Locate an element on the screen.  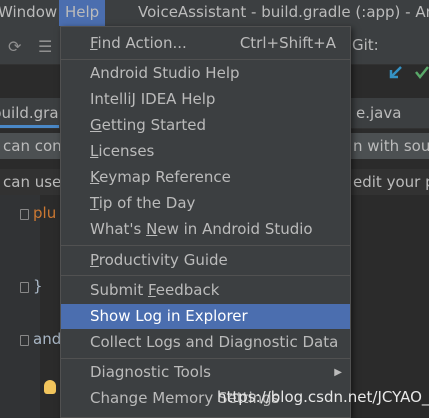
structure-icon: ☰ is located at coordinates (45, 47).